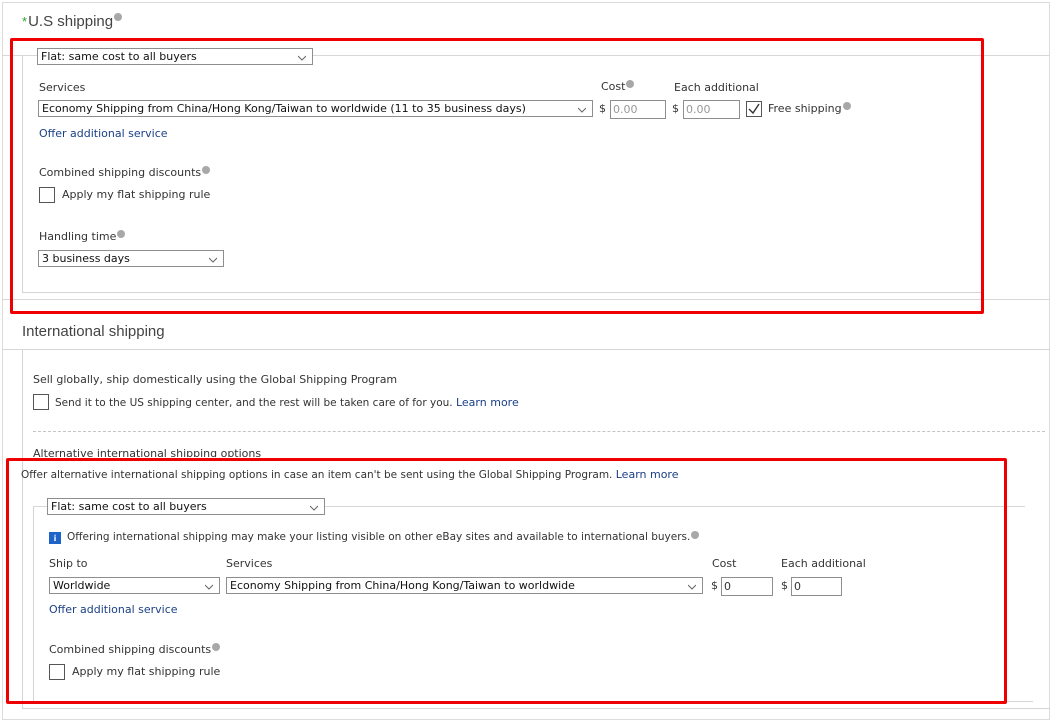 The height and width of the screenshot is (722, 1056). Describe the element at coordinates (41, 402) in the screenshot. I see `gsp-checkbox` at that location.